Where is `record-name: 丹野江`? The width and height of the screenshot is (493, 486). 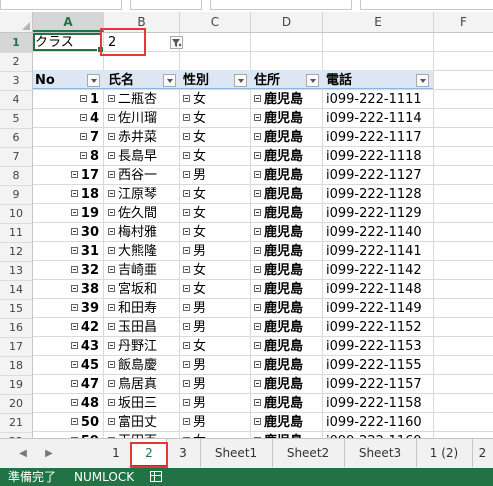
record-name: 丹野江 is located at coordinates (143, 346).